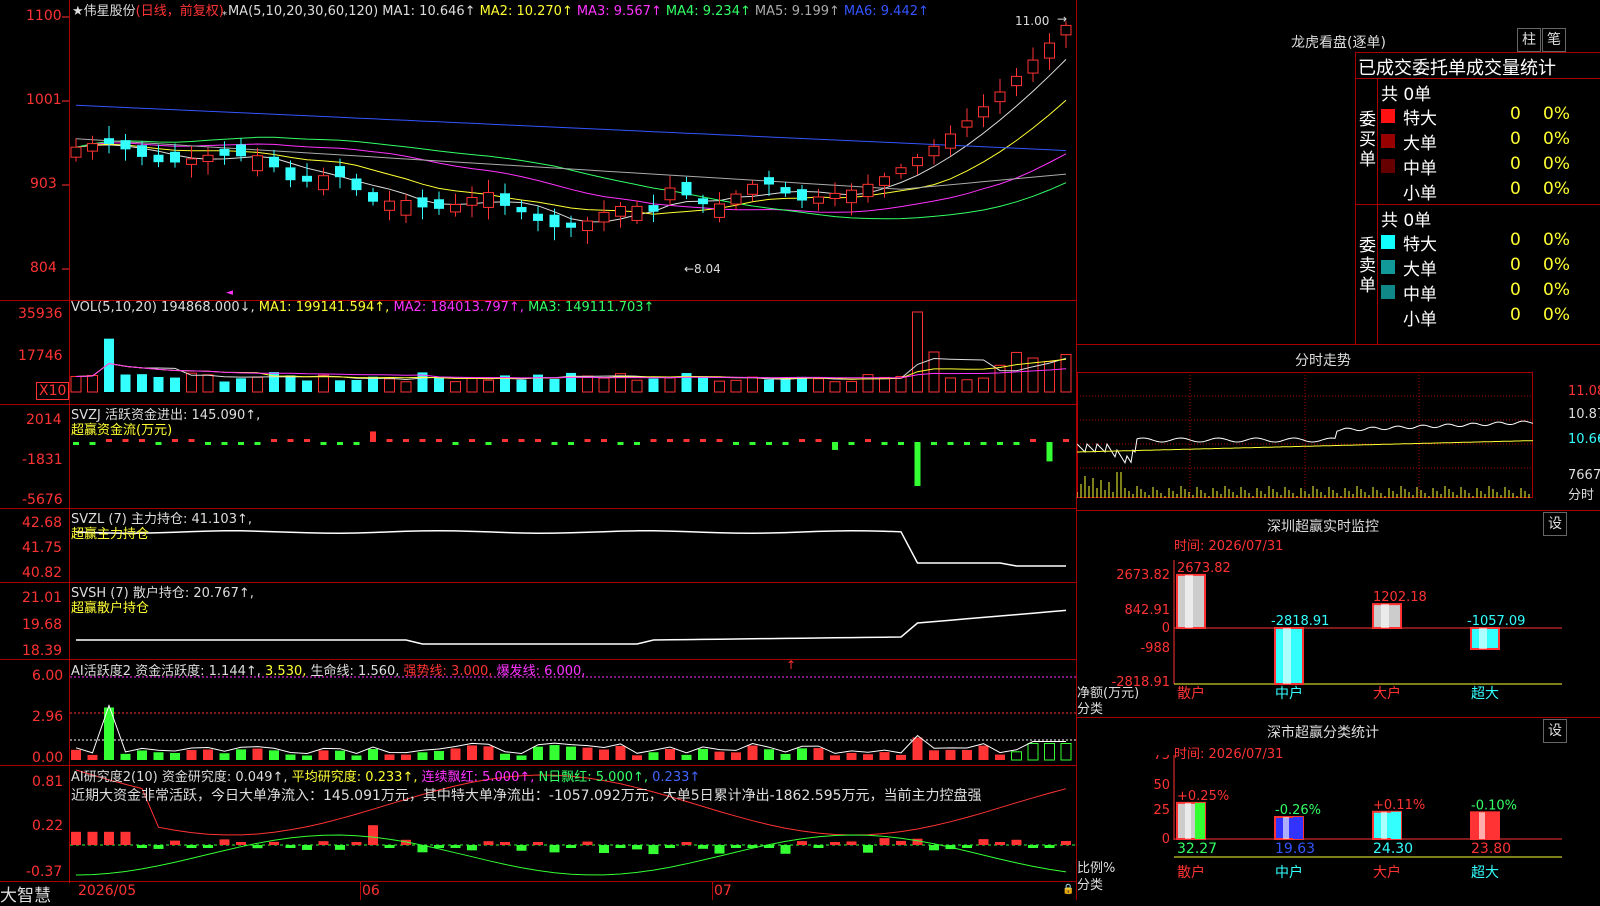  What do you see at coordinates (78, 11) in the screenshot?
I see `favorite-star-icon: ★` at bounding box center [78, 11].